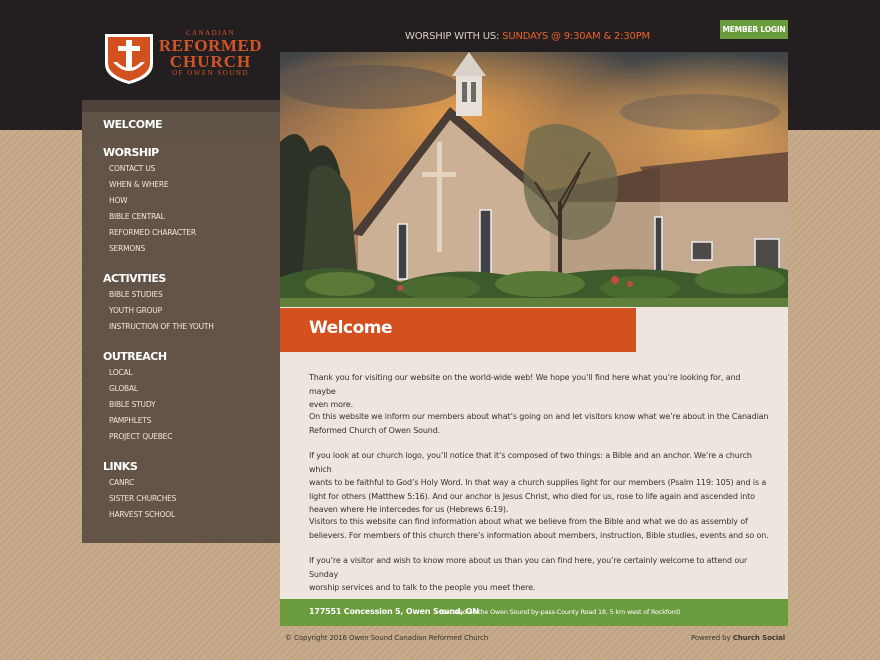 The image size is (880, 660). I want to click on paragraph-line: Reformed Church of Owen Sound., so click(375, 430).